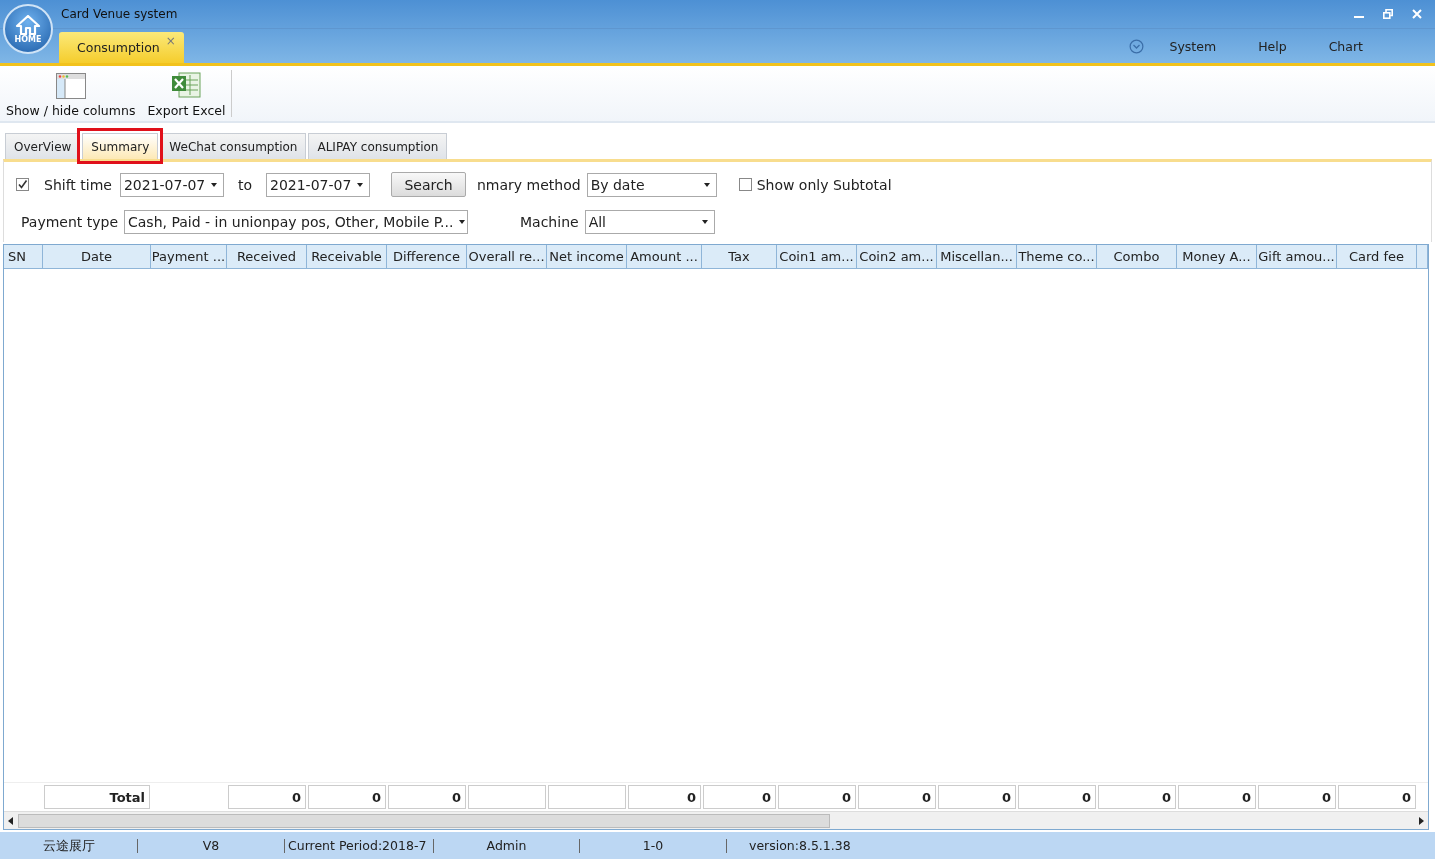 Image resolution: width=1435 pixels, height=859 pixels. Describe the element at coordinates (97, 797) in the screenshot. I see `total-label: Total` at that location.